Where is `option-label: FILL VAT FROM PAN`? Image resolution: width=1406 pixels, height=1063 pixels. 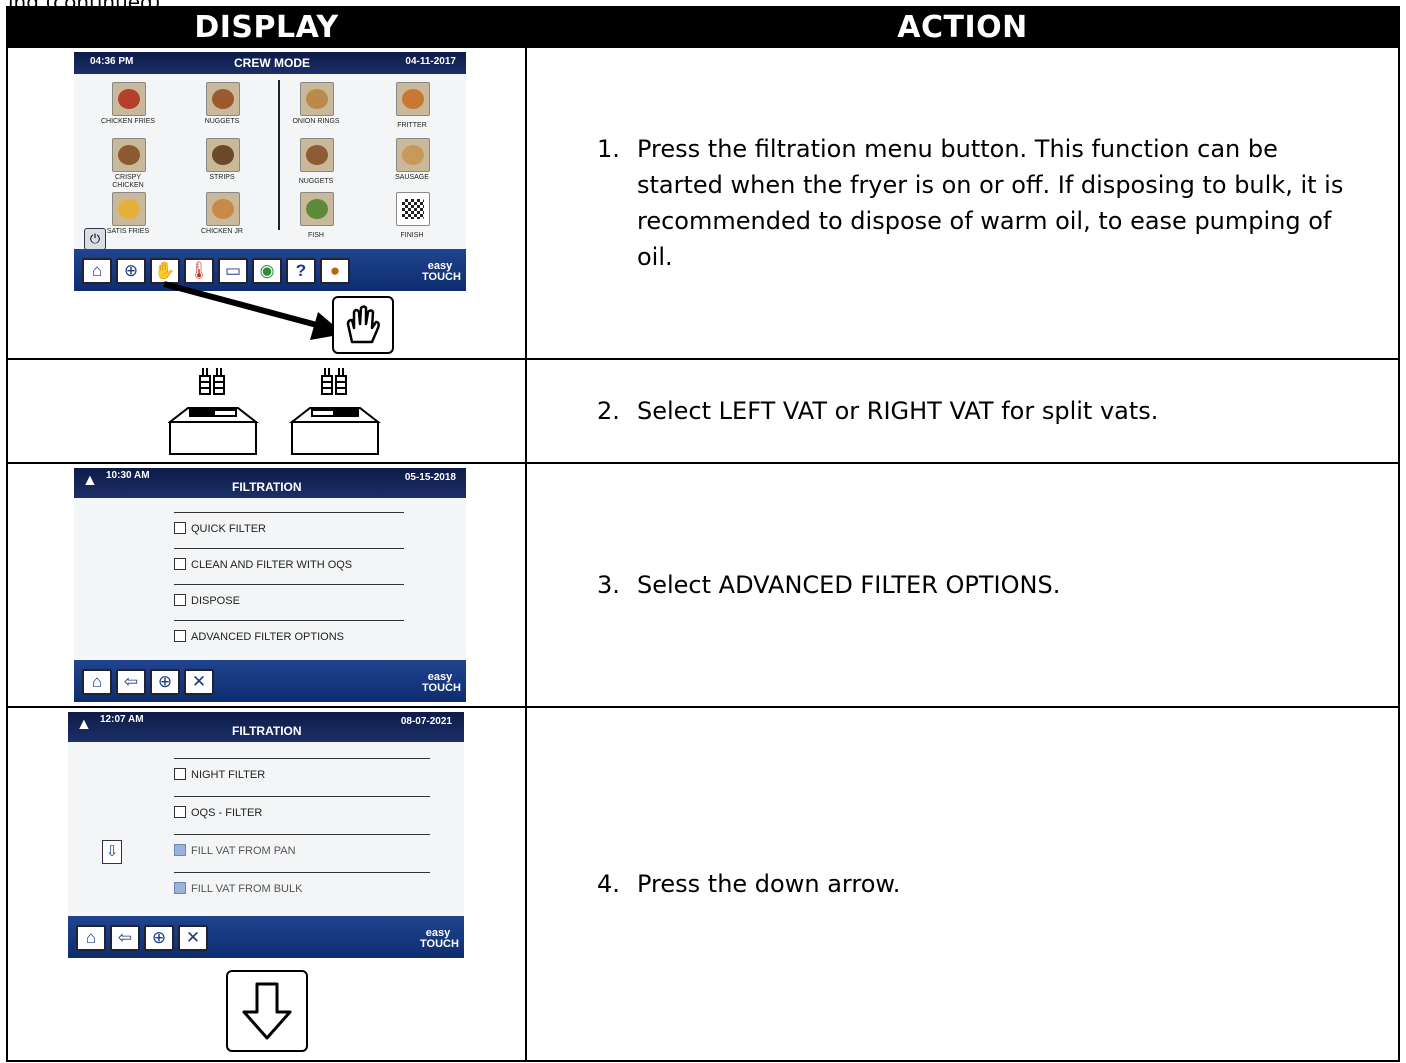 option-label: FILL VAT FROM PAN is located at coordinates (243, 851).